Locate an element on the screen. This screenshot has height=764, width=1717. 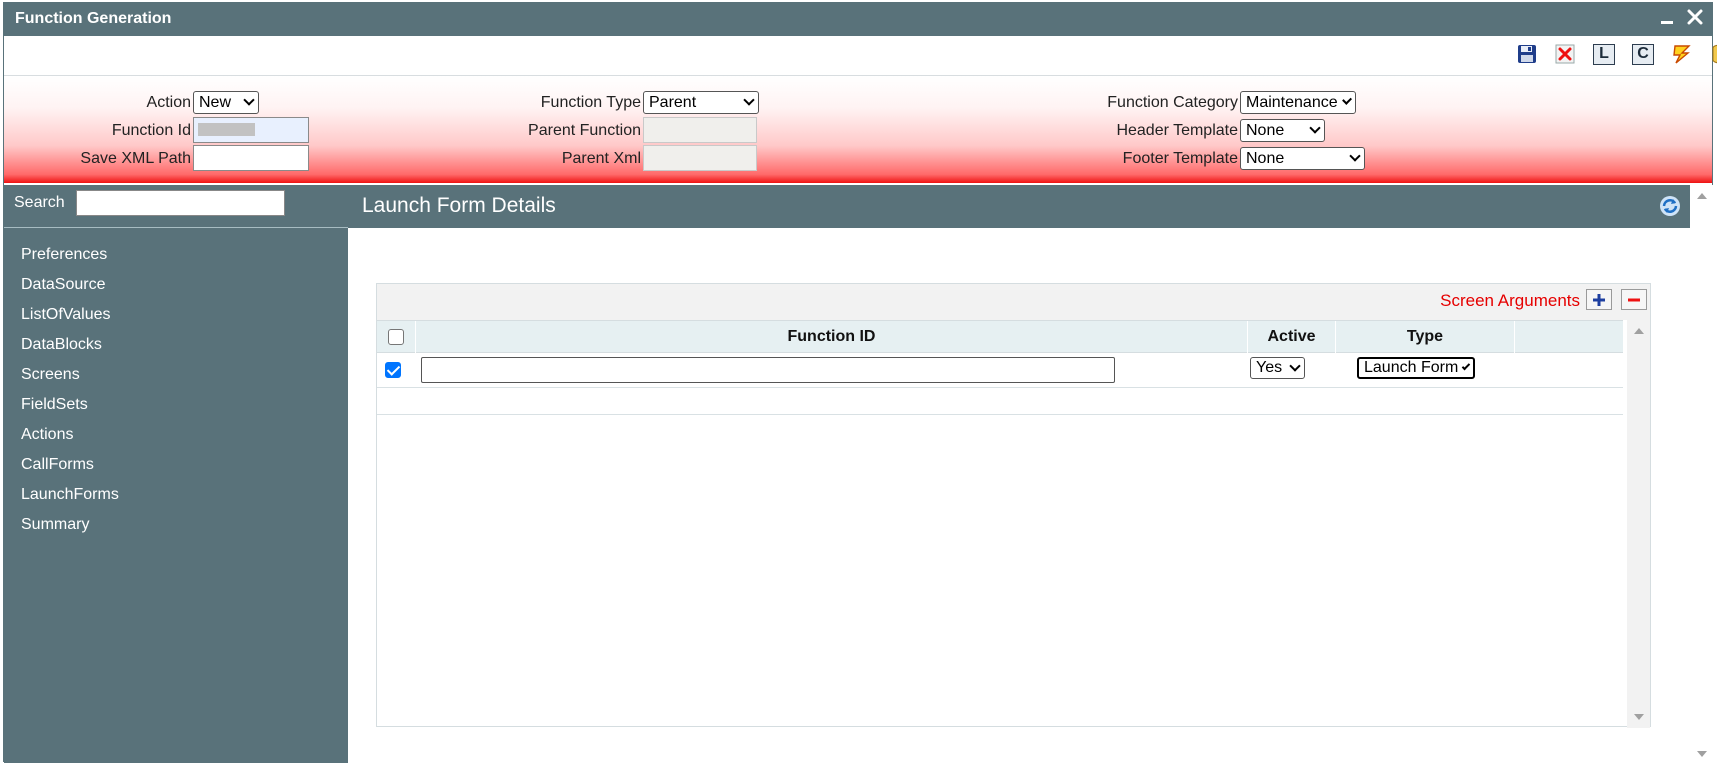
header-template-select: None is located at coordinates (1282, 130).